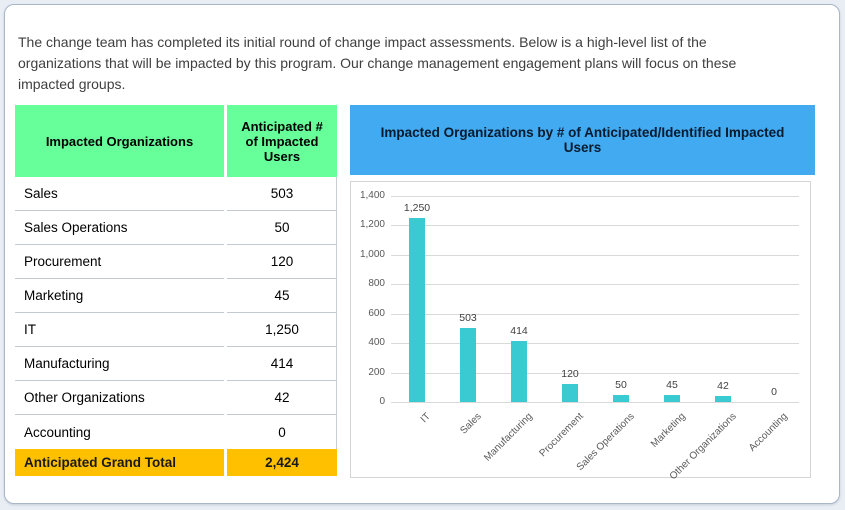  What do you see at coordinates (282, 330) in the screenshot?
I see `user-count-cell: 1,250` at bounding box center [282, 330].